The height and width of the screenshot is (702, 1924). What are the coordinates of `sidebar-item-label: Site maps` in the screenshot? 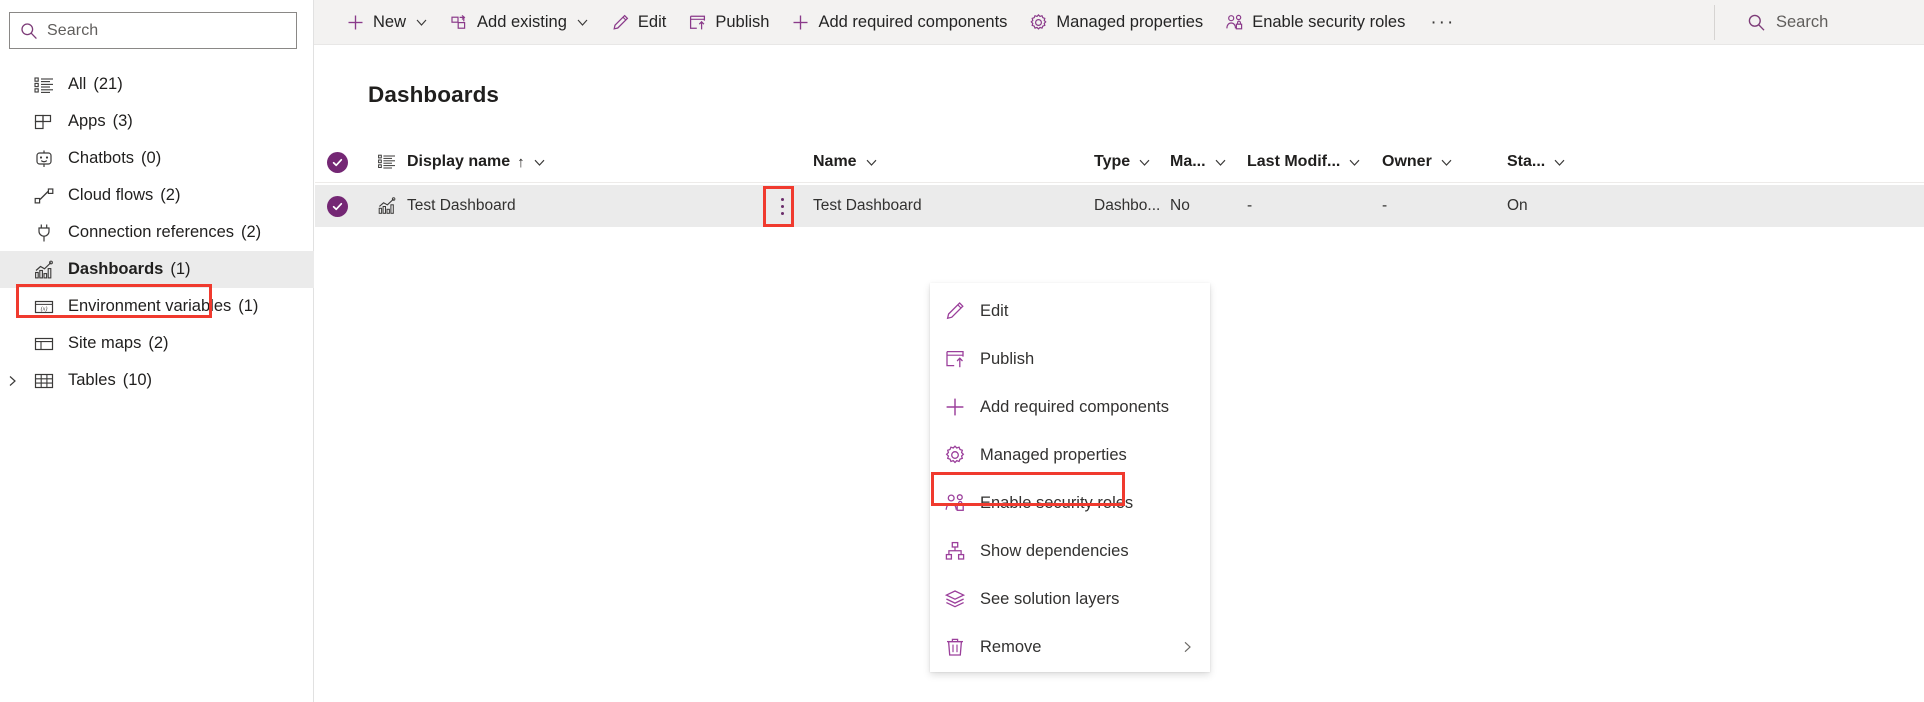 It's located at (105, 343).